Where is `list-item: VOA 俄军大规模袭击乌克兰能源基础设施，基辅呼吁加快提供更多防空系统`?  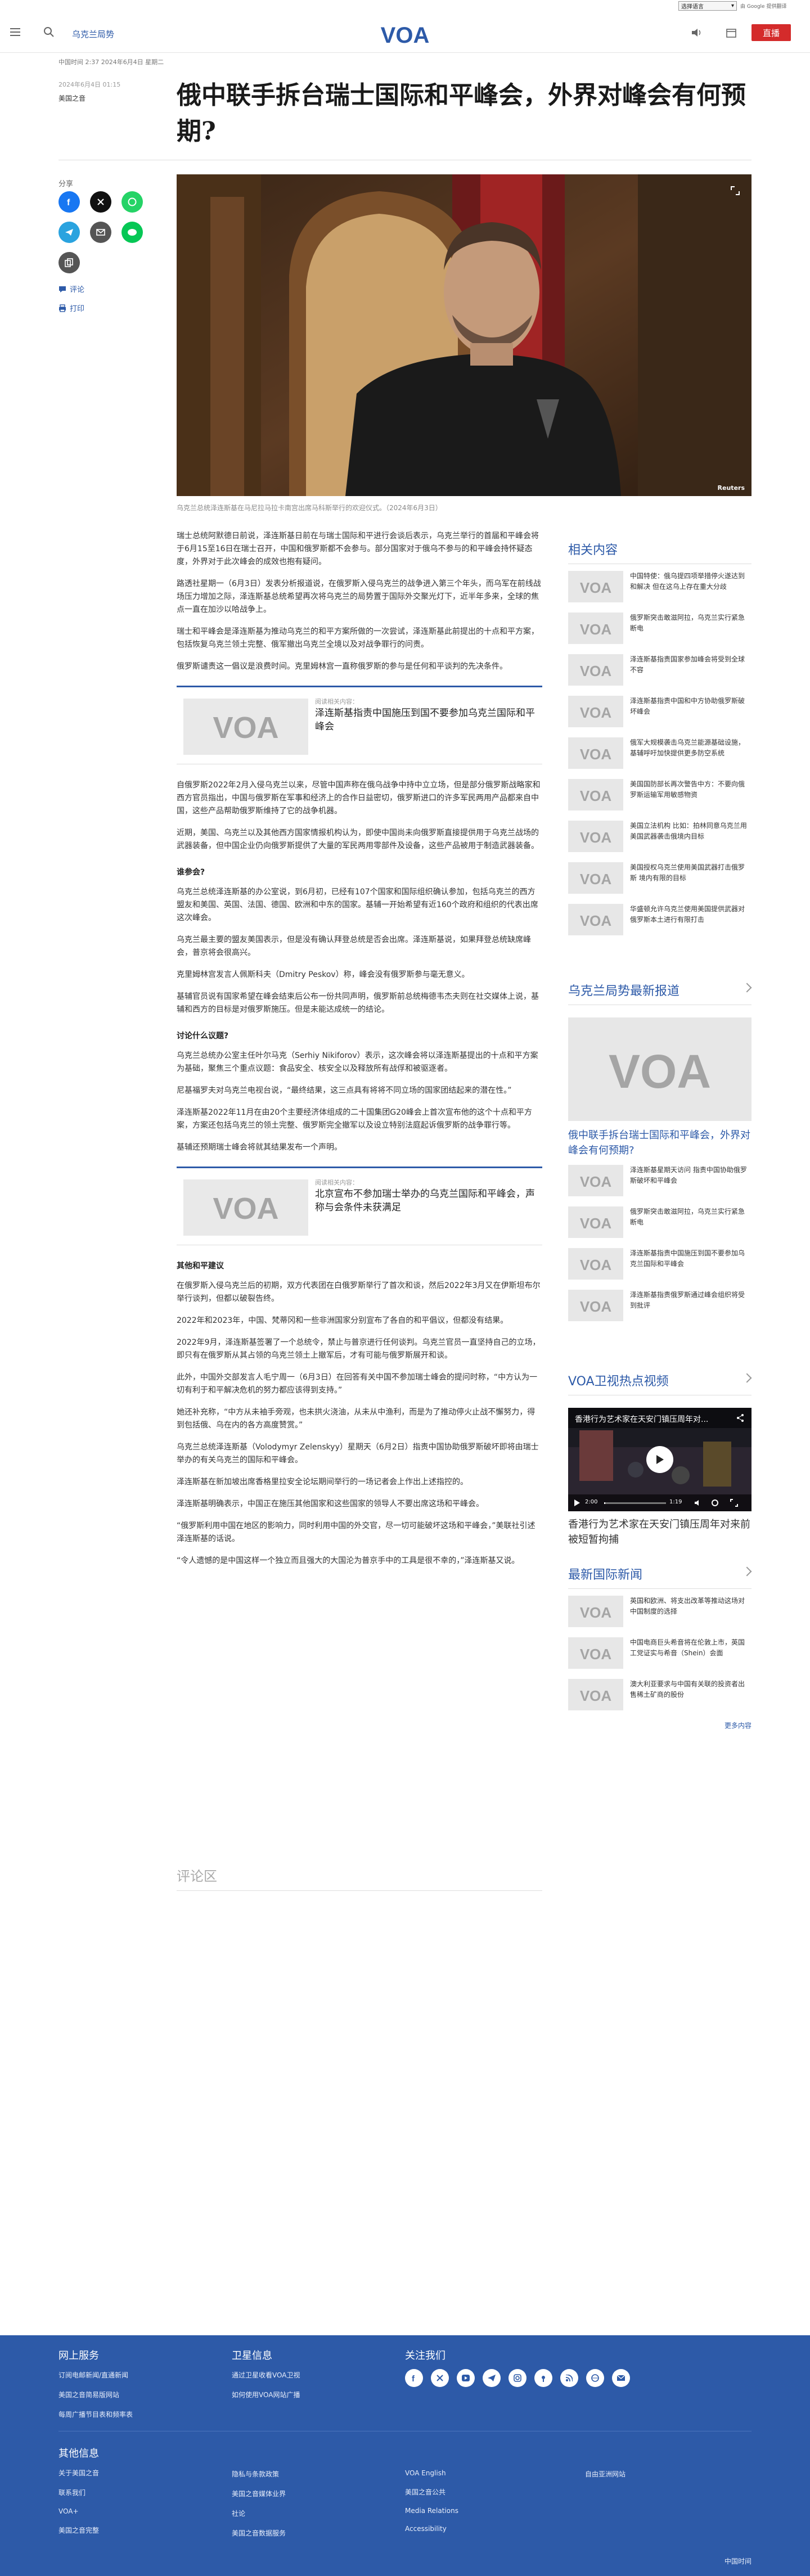 list-item: VOA 俄军大规模袭击乌克兰能源基础设施，基辅呼吁加快提供更多防空系统 is located at coordinates (660, 754).